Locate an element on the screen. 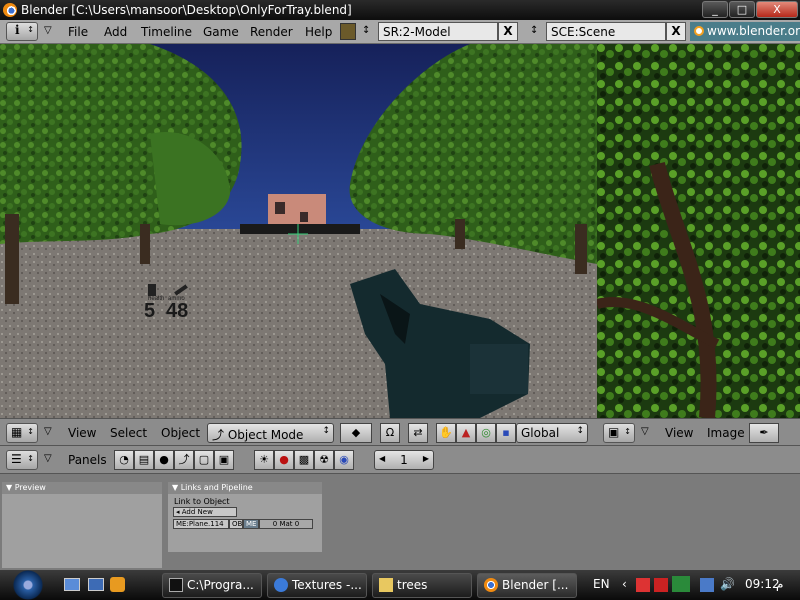 The width and height of the screenshot is (800, 600). menu-render: Render is located at coordinates (271, 32).